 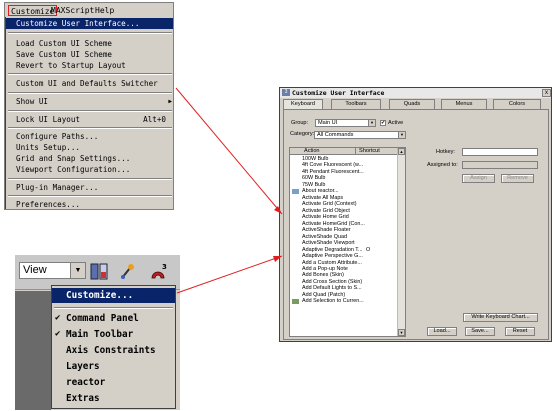 What do you see at coordinates (445, 152) in the screenshot?
I see `hotkey-label: Hotkey:` at bounding box center [445, 152].